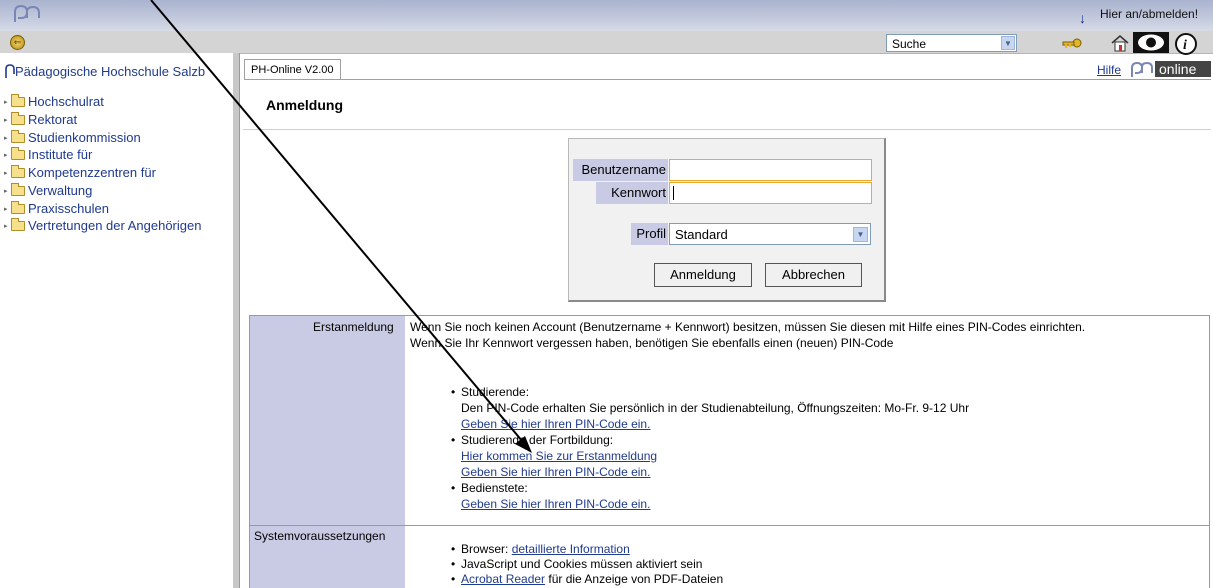 The width and height of the screenshot is (1213, 588). What do you see at coordinates (353, 327) in the screenshot?
I see `erstanmeldung-label: Erstanmeldung` at bounding box center [353, 327].